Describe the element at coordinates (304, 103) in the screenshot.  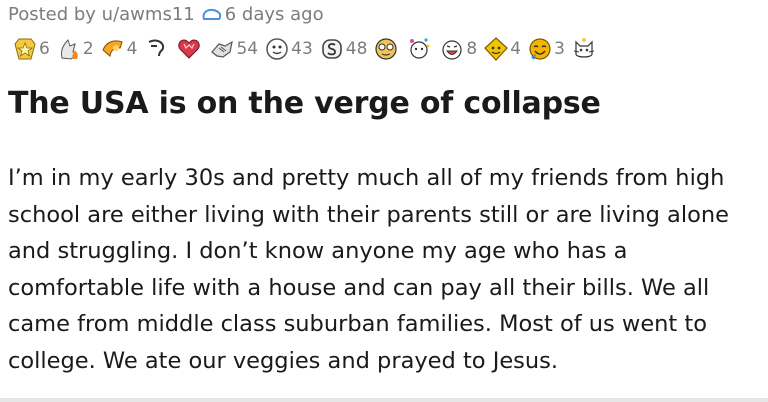
I see `post-title: The USA is on the verge of collapse` at that location.